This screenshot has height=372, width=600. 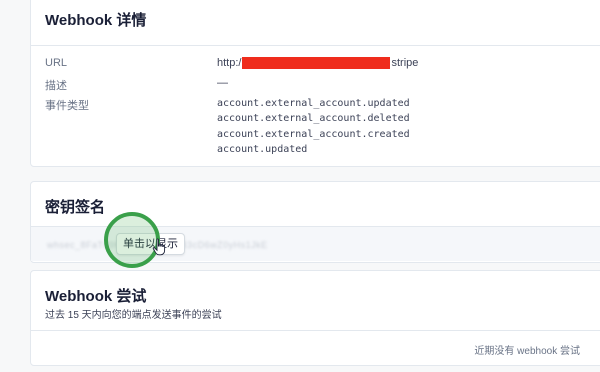 What do you see at coordinates (229, 63) in the screenshot?
I see `url-prefix: http:/` at bounding box center [229, 63].